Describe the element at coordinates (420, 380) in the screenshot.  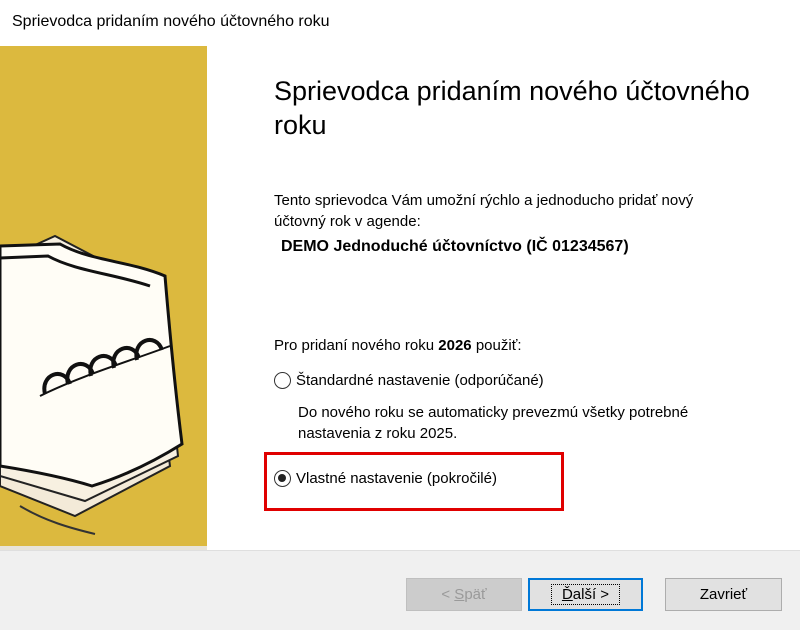
I see `standard-settings-label: Štandardné nastavenie (odporúčané)` at that location.